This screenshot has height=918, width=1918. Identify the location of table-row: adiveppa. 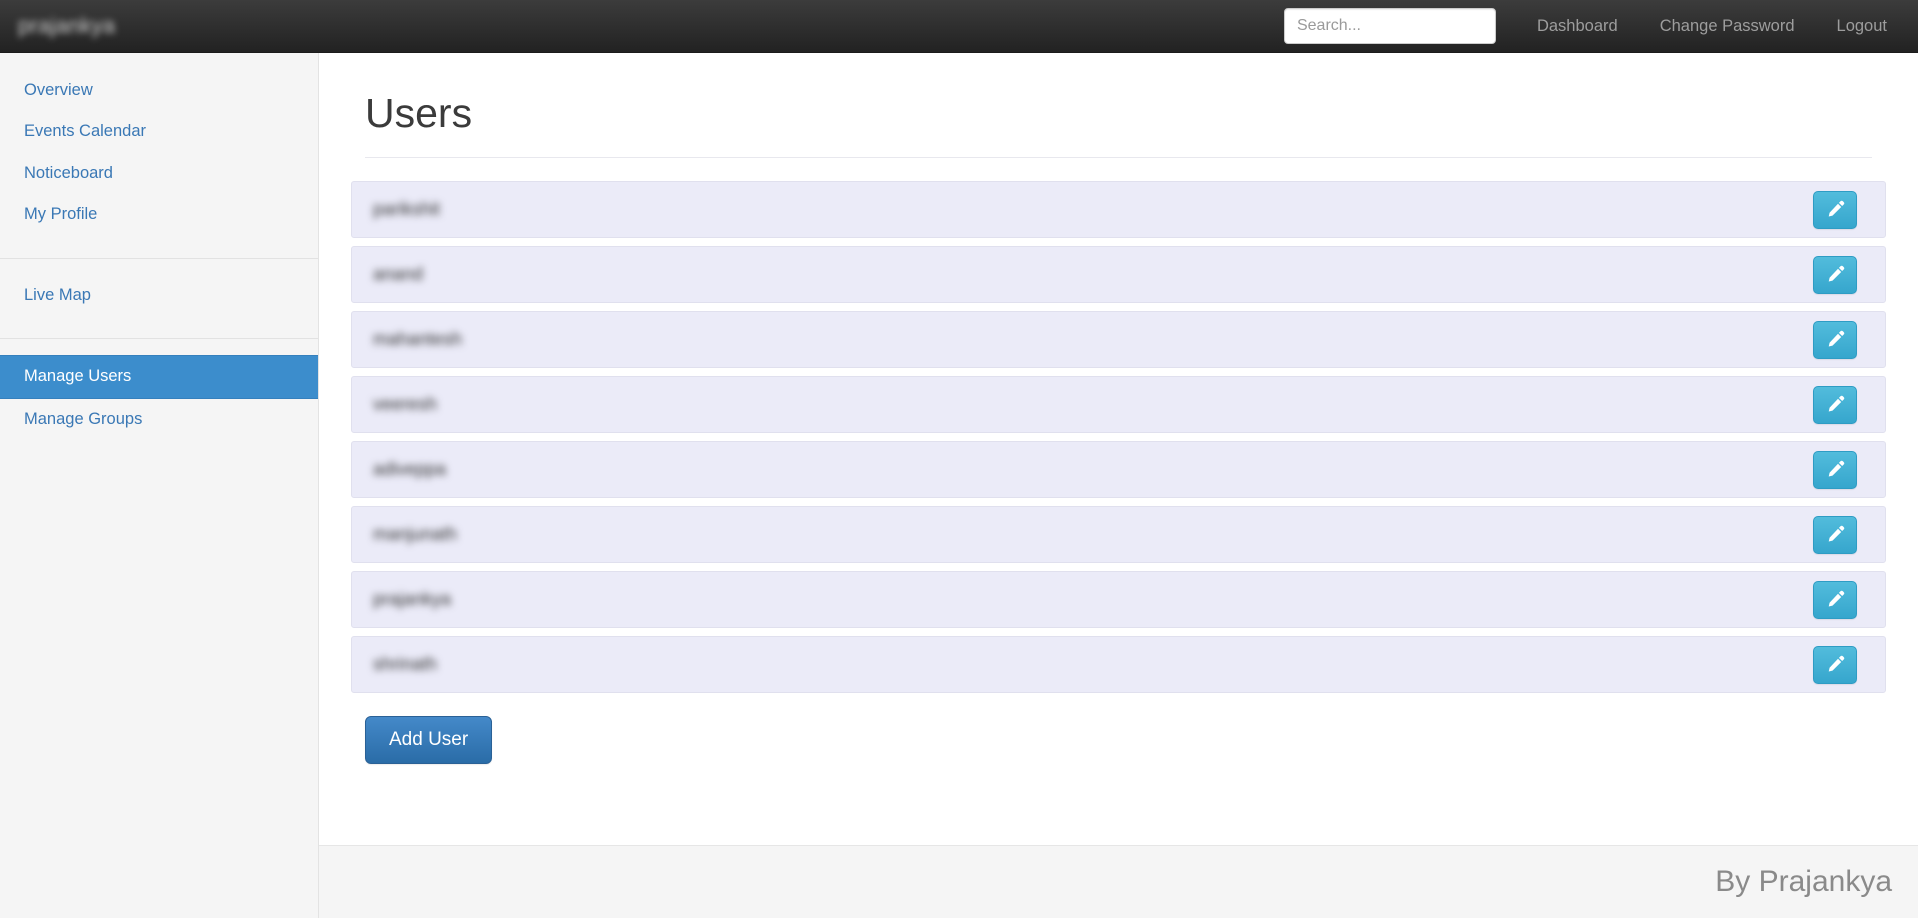
(1118, 470).